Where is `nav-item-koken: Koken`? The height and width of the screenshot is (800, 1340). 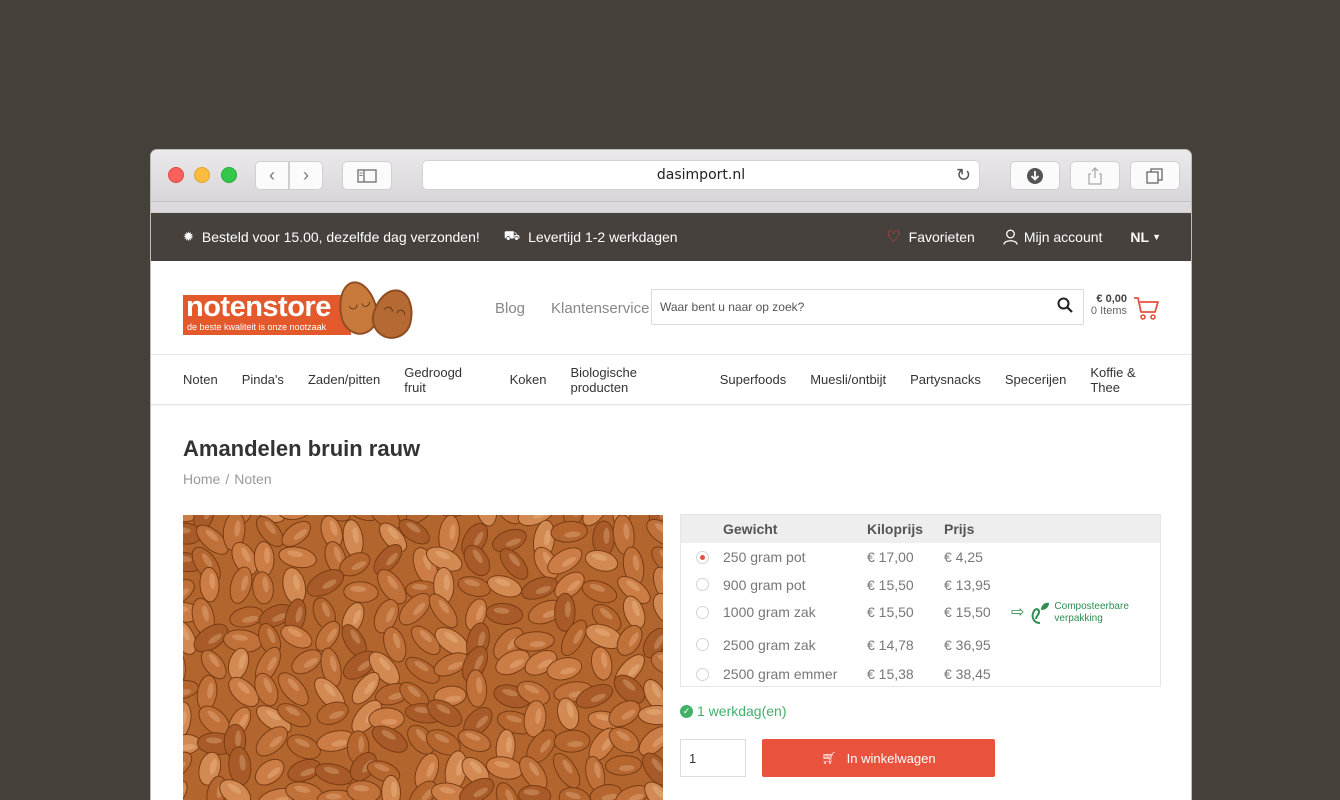 nav-item-koken: Koken is located at coordinates (528, 379).